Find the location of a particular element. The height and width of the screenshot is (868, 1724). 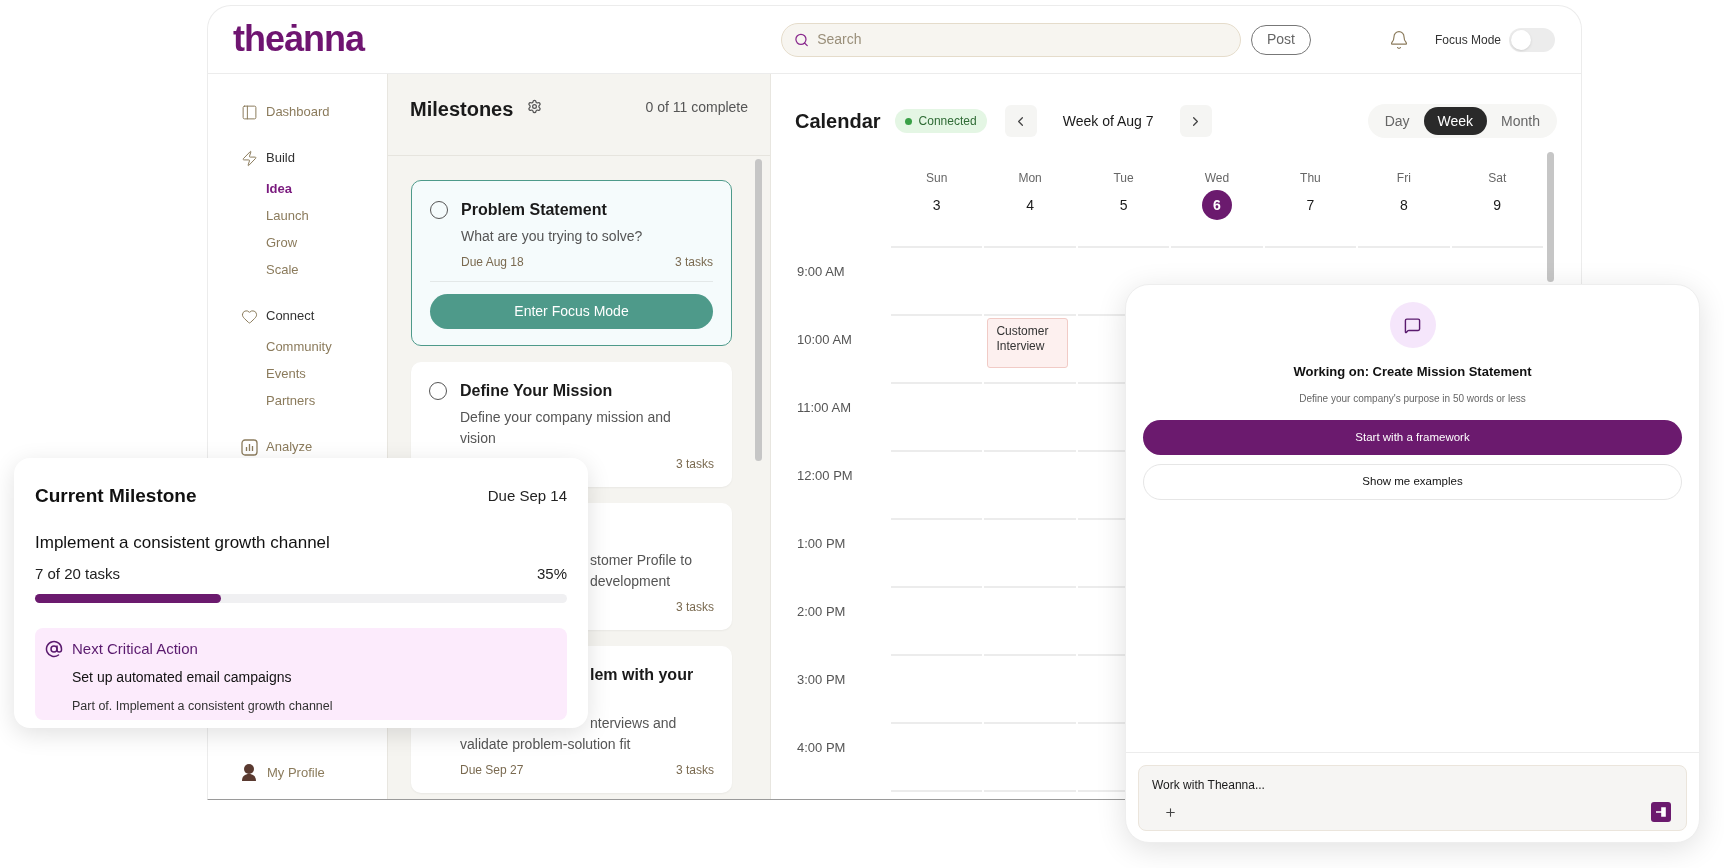

assistant-title: Working on: Create Mission Statement is located at coordinates (1412, 371).